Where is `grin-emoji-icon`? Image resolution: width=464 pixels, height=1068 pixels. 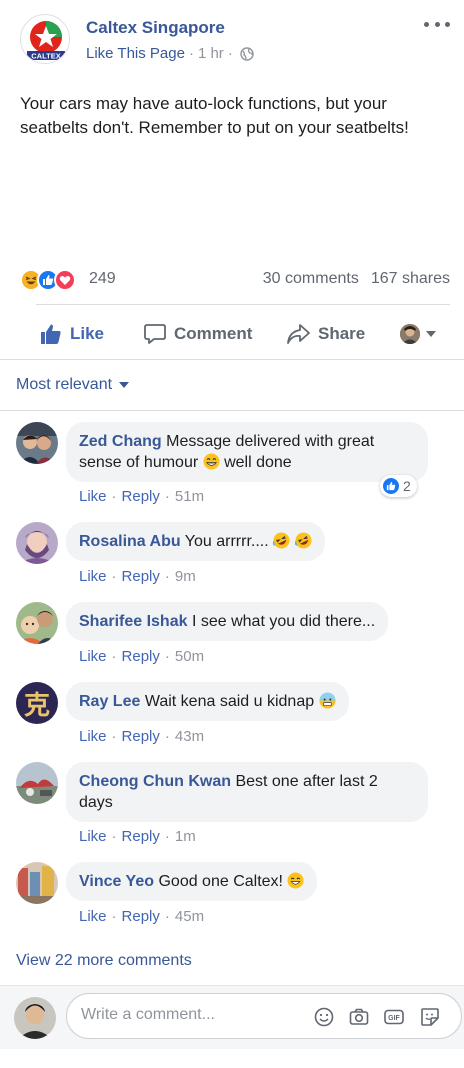
grin-emoji-icon is located at coordinates (211, 461).